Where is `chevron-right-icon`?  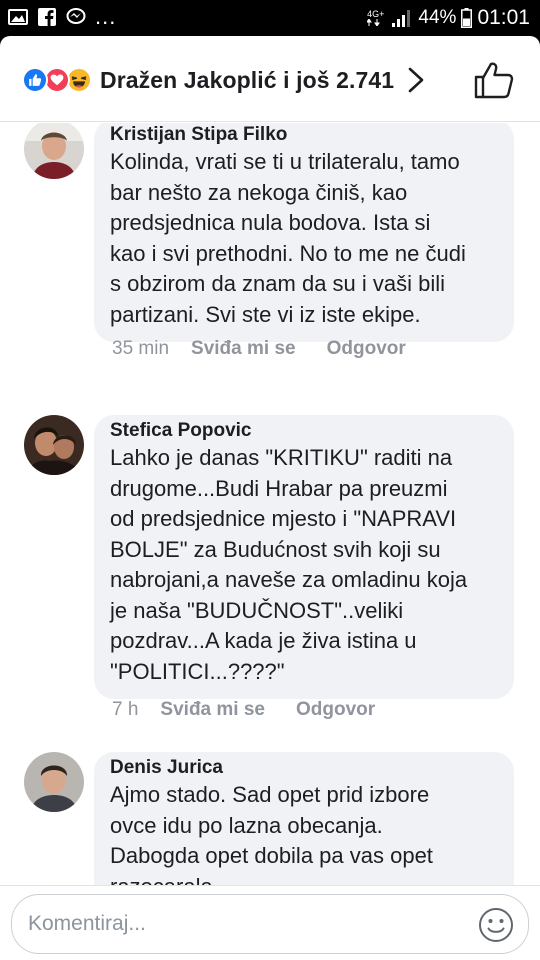 chevron-right-icon is located at coordinates (416, 80).